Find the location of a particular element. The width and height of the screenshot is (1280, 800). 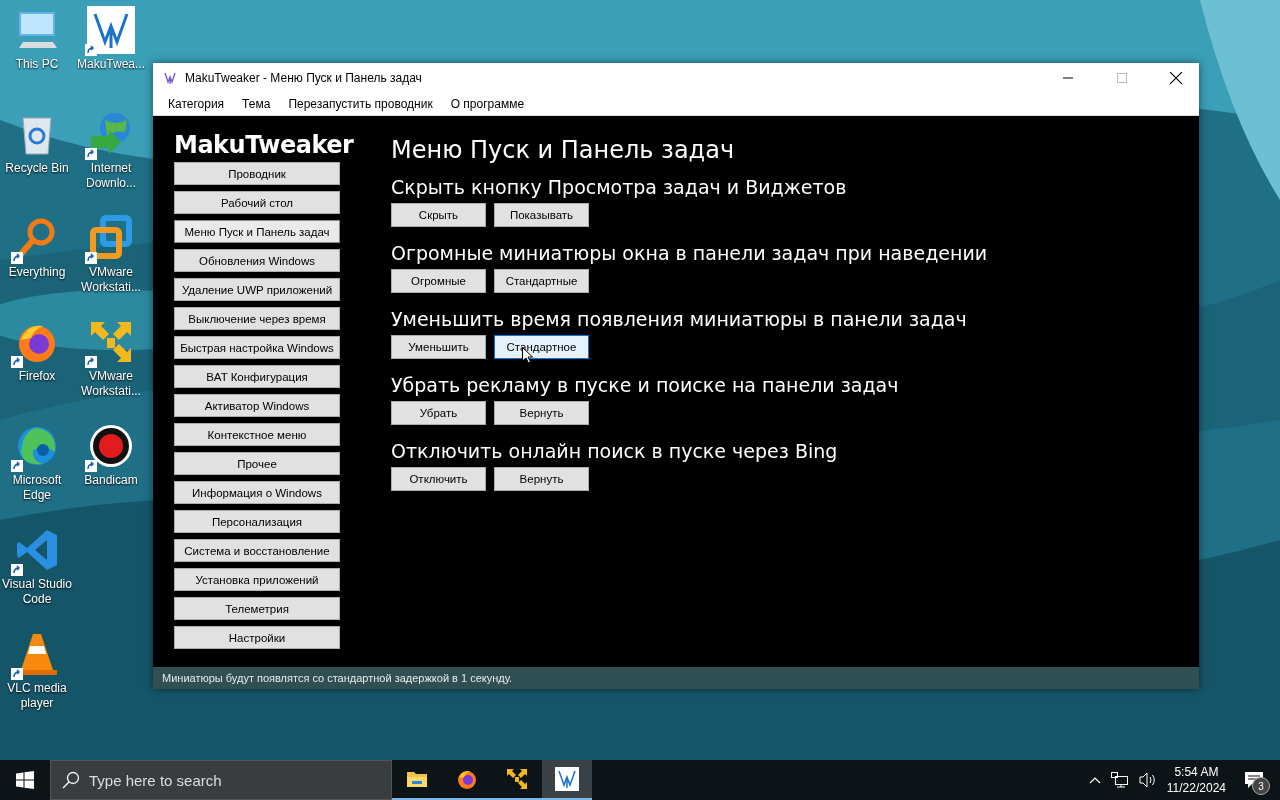

desktop-icon-label: Microsoft Edge is located at coordinates (37, 488).